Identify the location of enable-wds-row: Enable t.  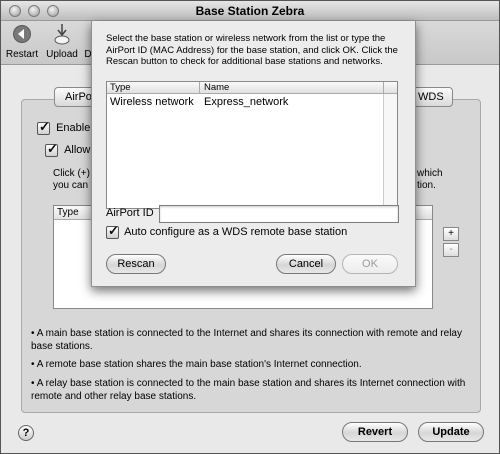
(66, 127).